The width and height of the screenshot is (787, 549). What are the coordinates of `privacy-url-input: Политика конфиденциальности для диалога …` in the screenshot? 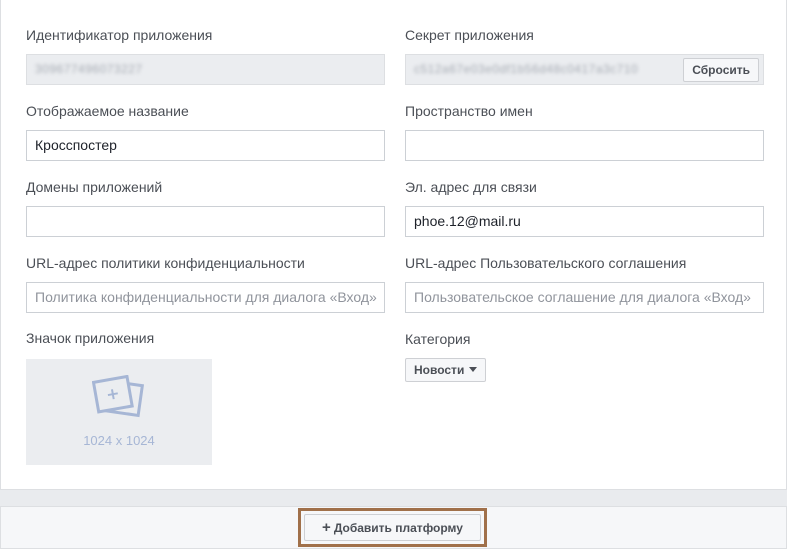 It's located at (205, 297).